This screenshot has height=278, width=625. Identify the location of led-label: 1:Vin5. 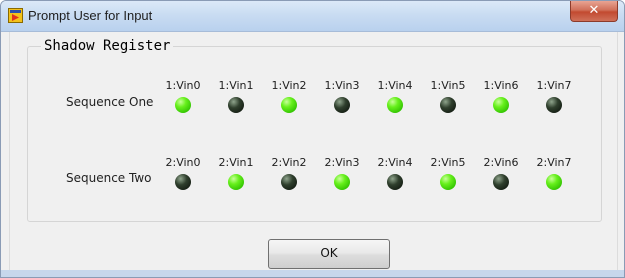
(448, 85).